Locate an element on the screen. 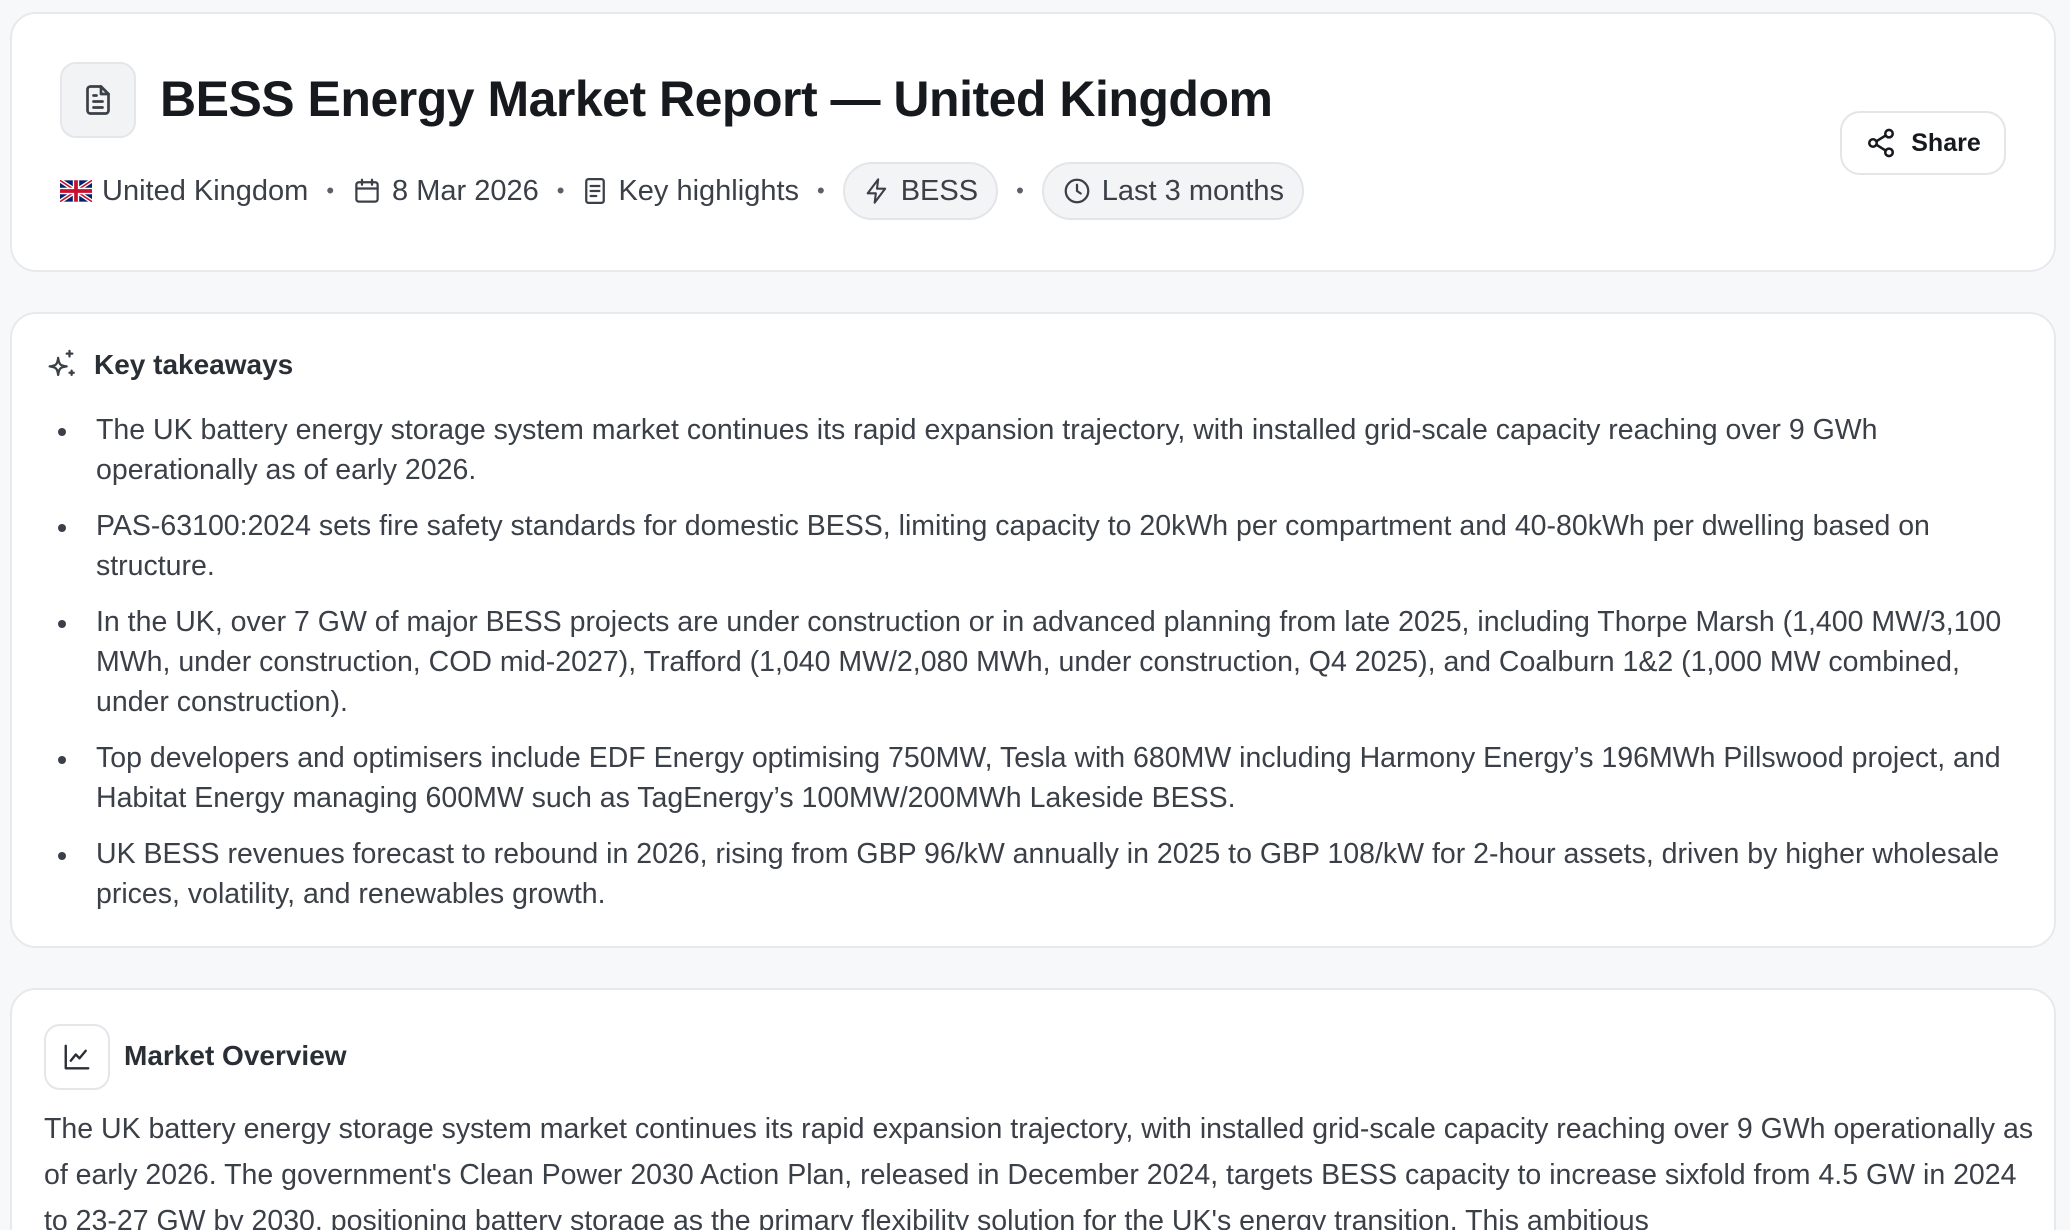  period-pill: Last 3 months is located at coordinates (1172, 191).